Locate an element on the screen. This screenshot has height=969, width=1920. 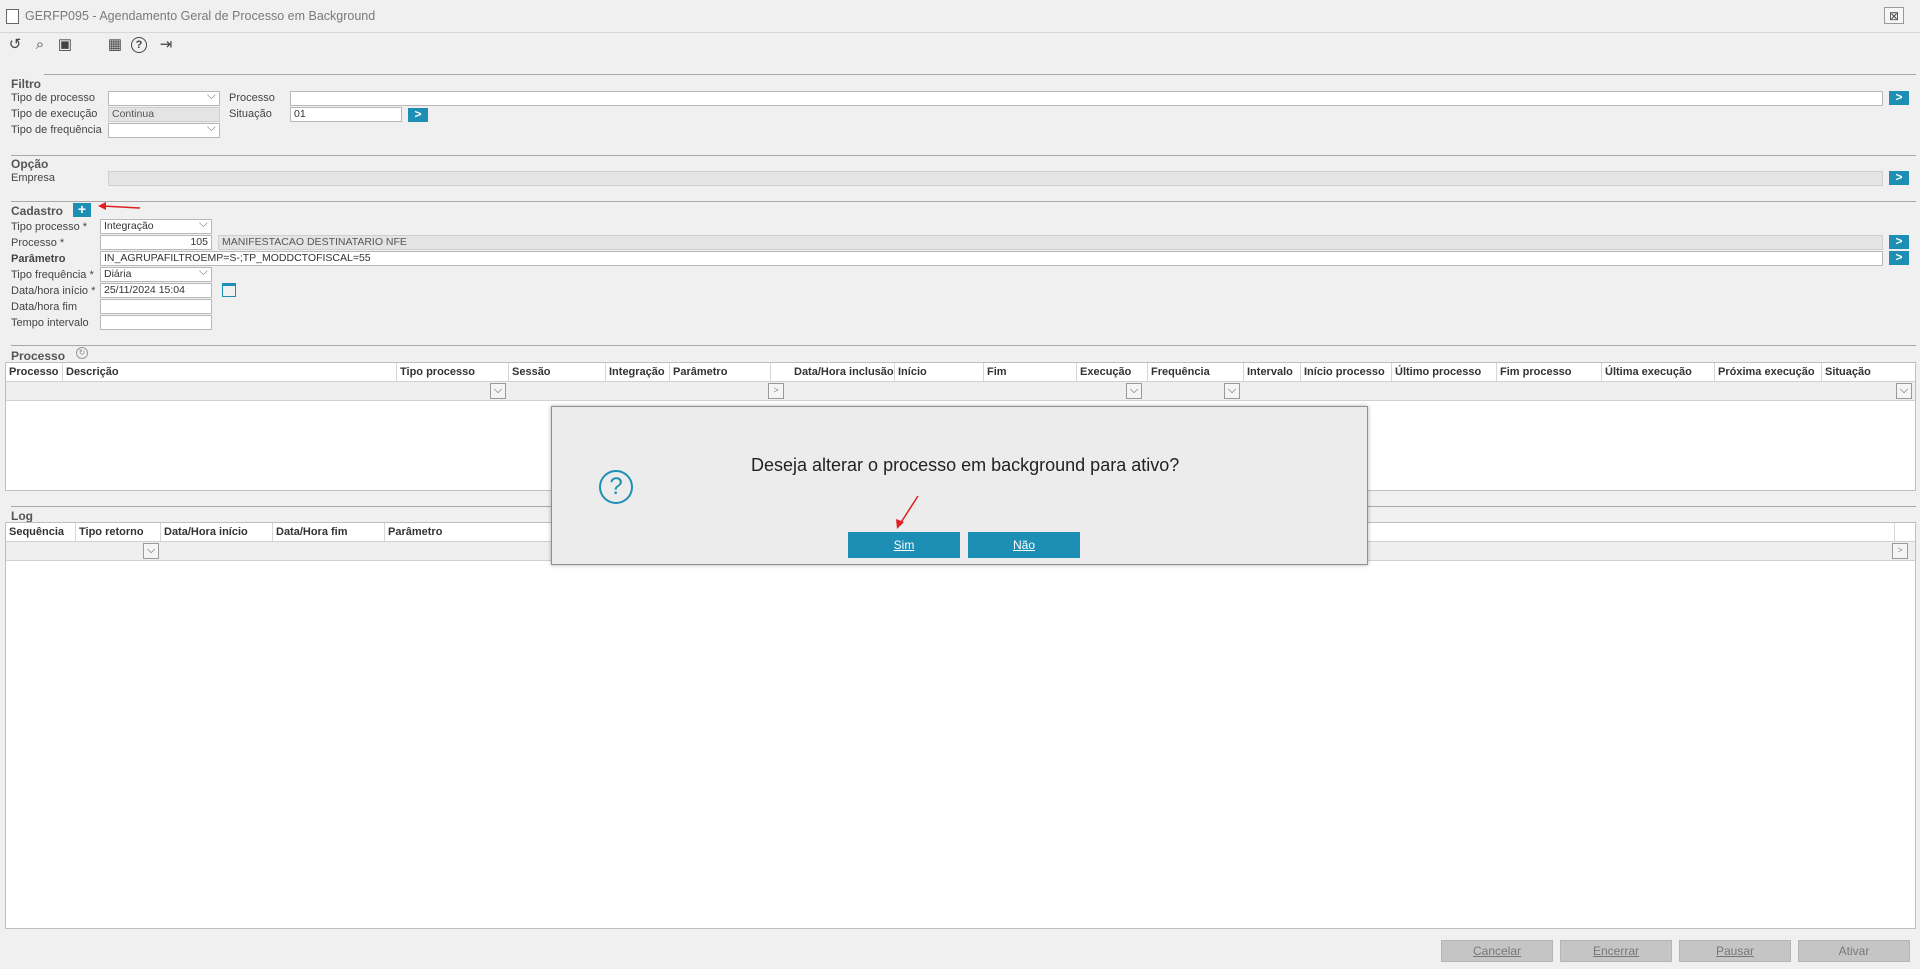
processo-col-processo: Processo is located at coordinates (34, 372).